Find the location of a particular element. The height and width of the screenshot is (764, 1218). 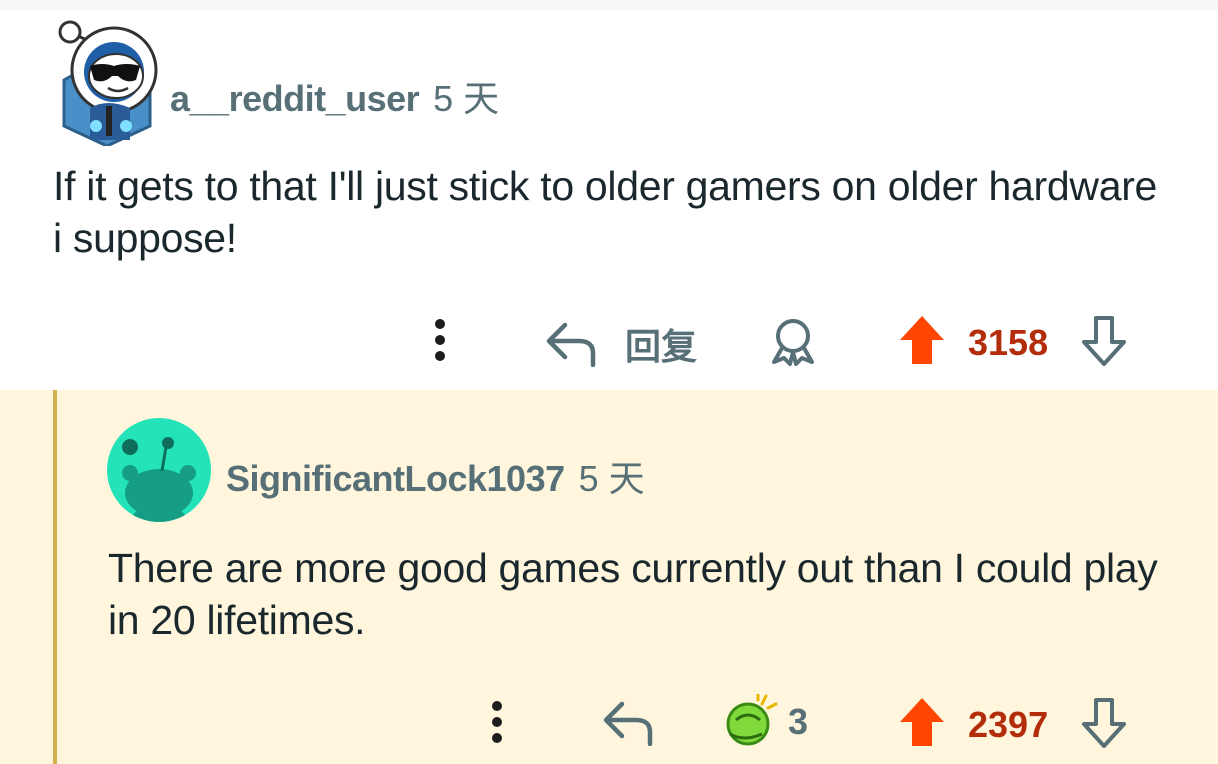

vote-count: 3158 is located at coordinates (1008, 342).